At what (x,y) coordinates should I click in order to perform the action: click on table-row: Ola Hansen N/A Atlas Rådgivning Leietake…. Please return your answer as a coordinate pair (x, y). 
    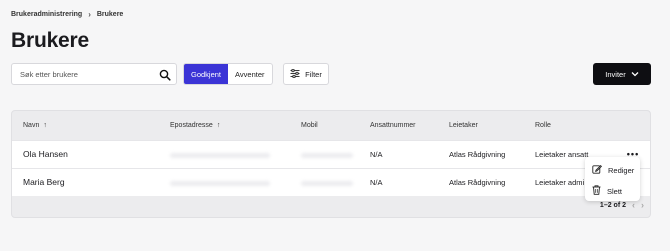
    Looking at the image, I should click on (331, 154).